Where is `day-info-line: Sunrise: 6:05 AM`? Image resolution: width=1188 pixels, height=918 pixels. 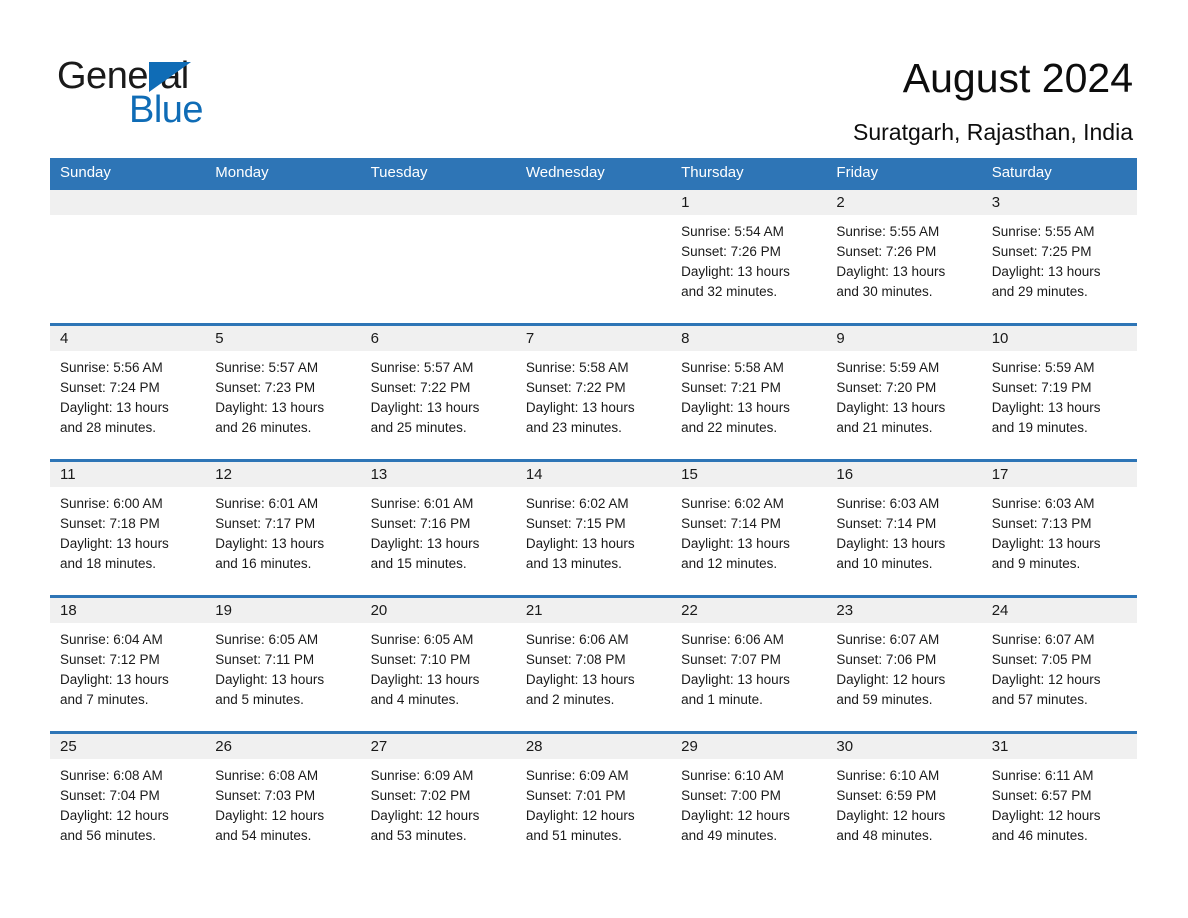 day-info-line: Sunrise: 6:05 AM is located at coordinates (267, 639).